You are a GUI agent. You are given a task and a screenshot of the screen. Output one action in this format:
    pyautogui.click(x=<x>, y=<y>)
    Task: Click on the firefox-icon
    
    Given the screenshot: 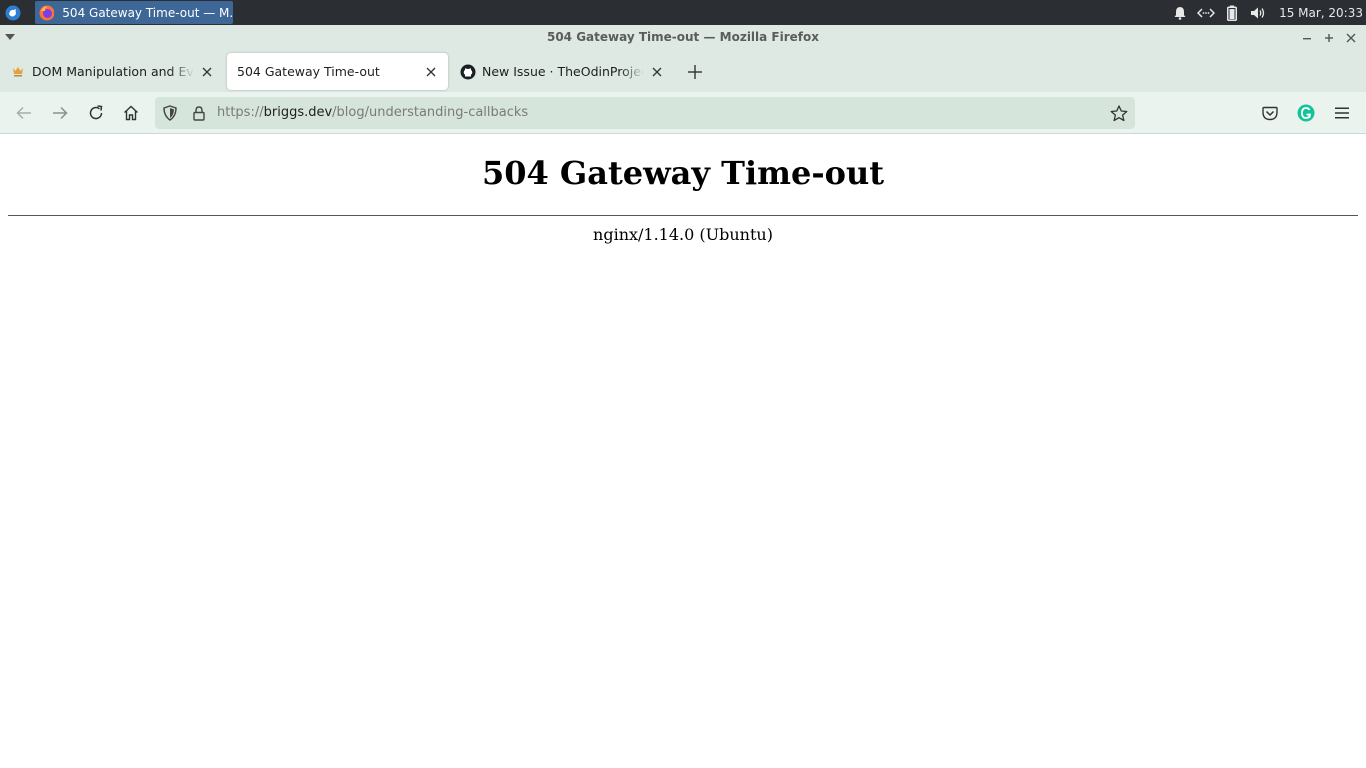 What is the action you would take?
    pyautogui.click(x=47, y=13)
    